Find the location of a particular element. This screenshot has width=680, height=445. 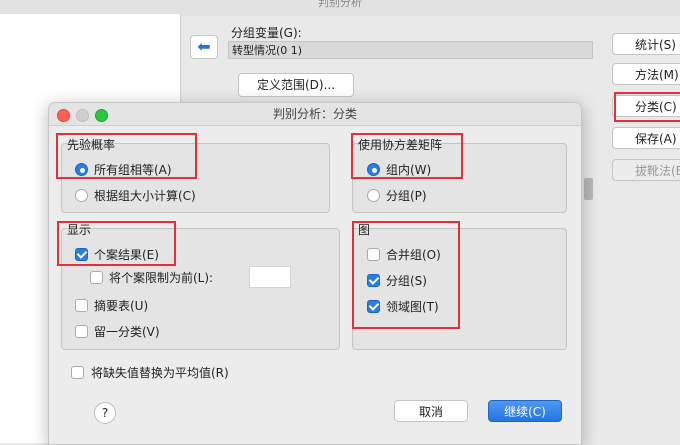

dialog-title: 判别分析：分类 is located at coordinates (314, 114).